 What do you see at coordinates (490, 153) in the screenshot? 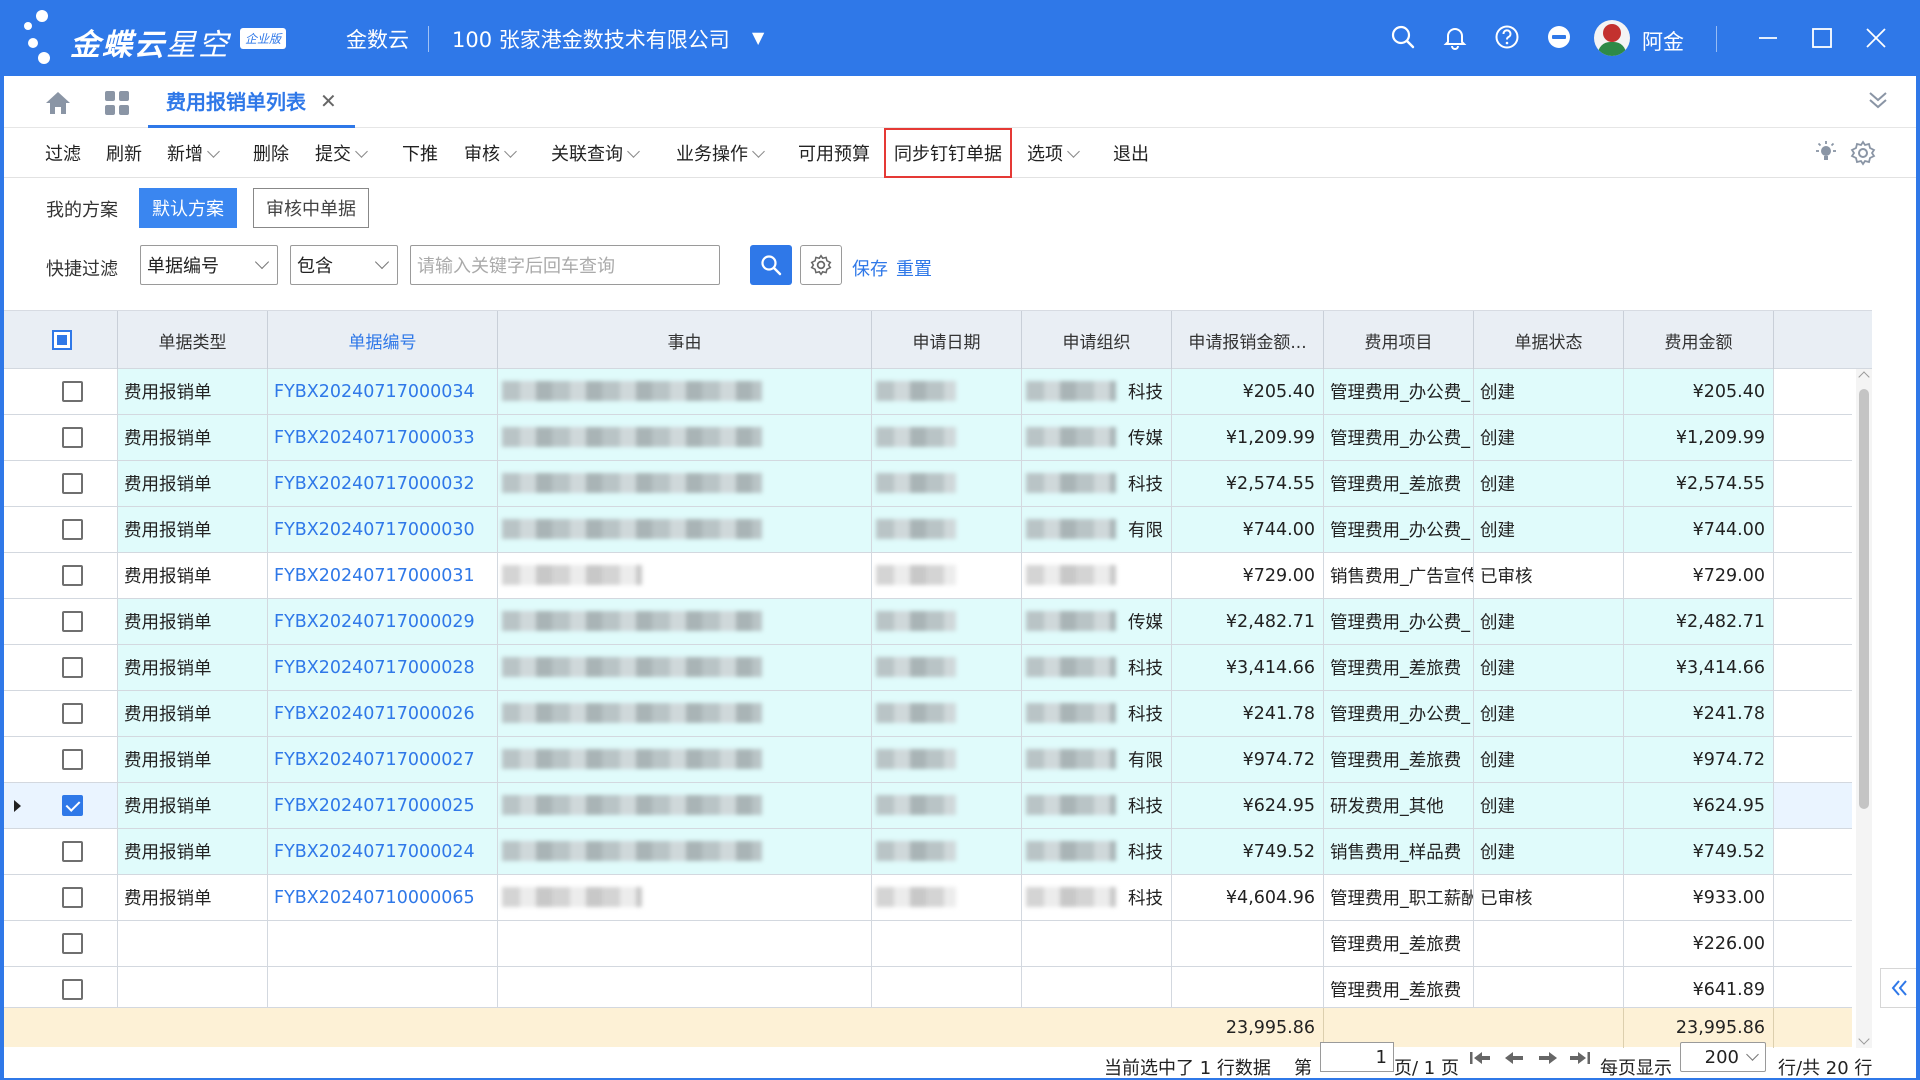
I see `audit-button: 审核` at bounding box center [490, 153].